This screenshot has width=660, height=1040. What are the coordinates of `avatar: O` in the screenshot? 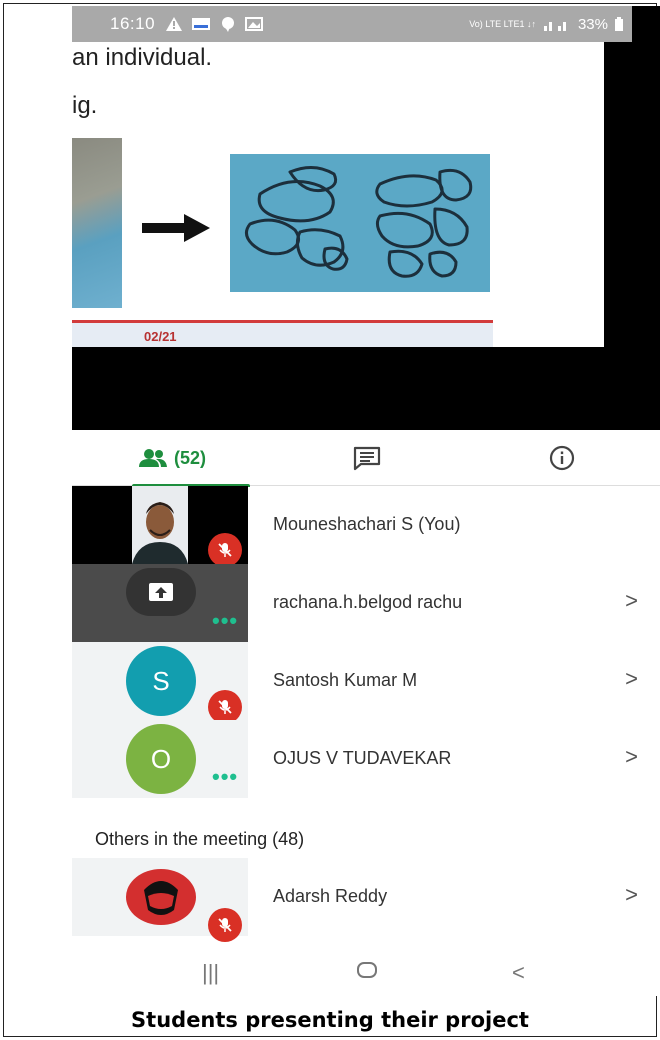 It's located at (161, 759).